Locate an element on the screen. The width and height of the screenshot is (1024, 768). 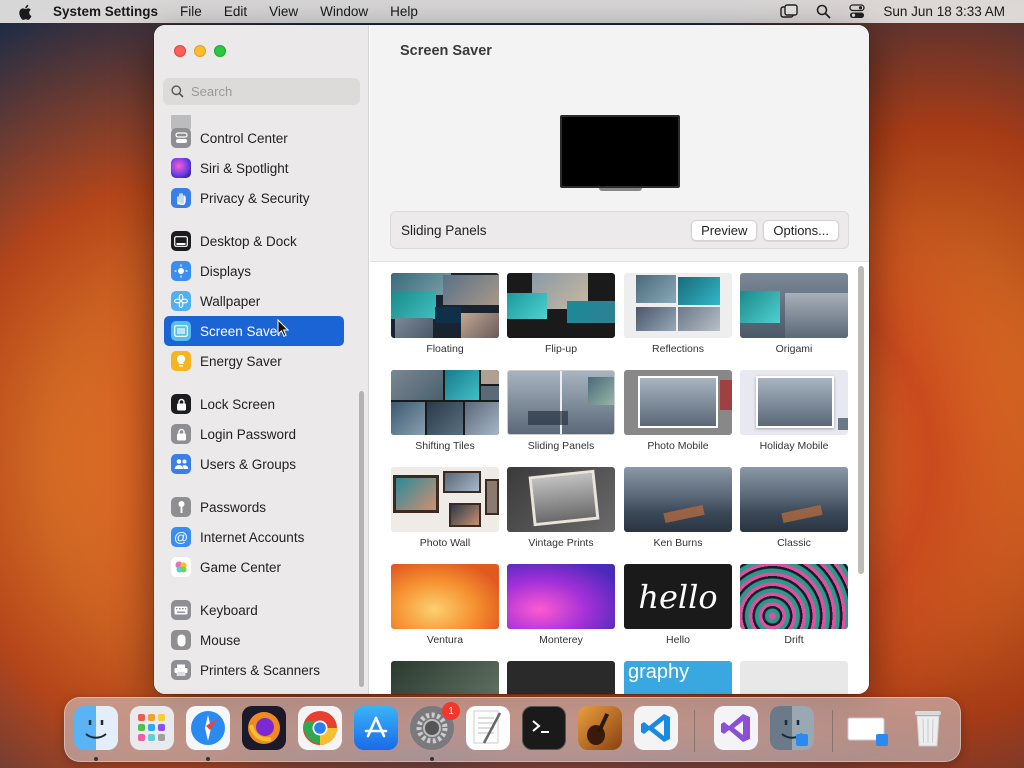
dock-safari is located at coordinates (208, 728).